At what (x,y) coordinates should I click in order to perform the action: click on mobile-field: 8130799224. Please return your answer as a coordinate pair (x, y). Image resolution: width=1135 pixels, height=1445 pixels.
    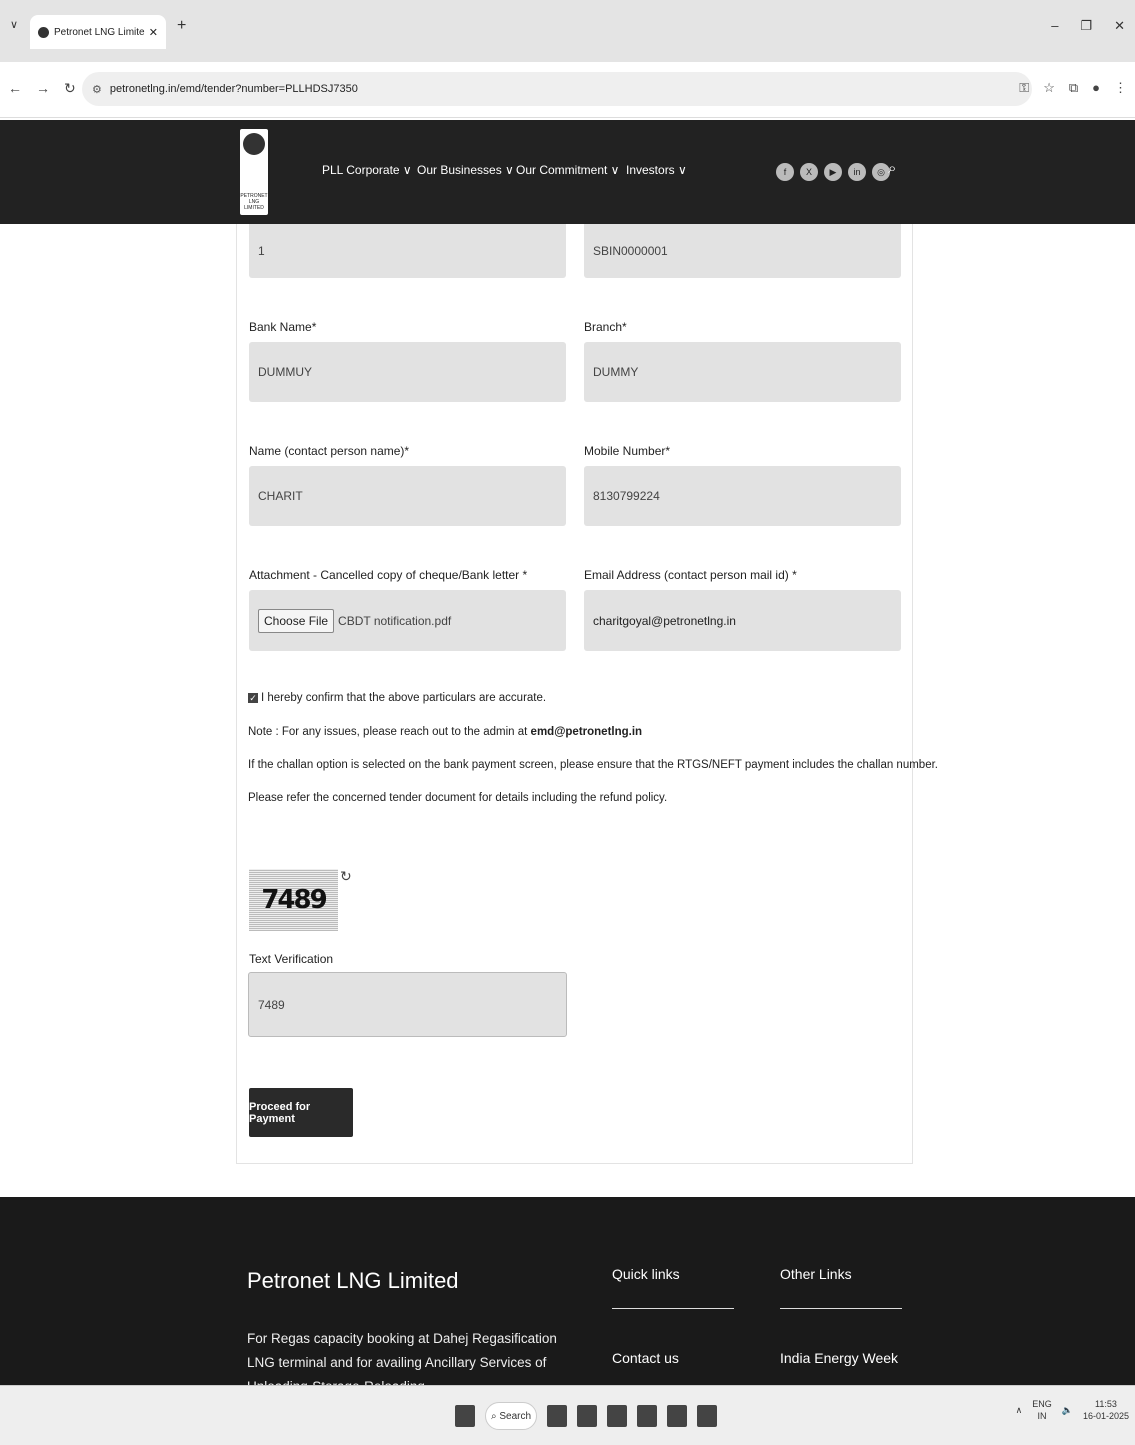
    Looking at the image, I should click on (742, 496).